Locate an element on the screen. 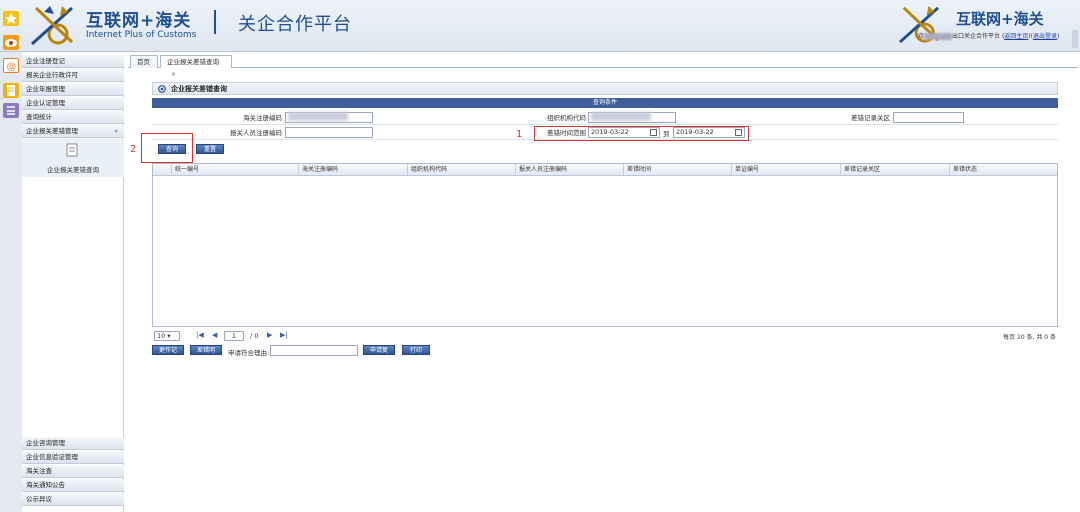 This screenshot has height=512, width=1080. apply-review-button: 申请复核 is located at coordinates (379, 354).